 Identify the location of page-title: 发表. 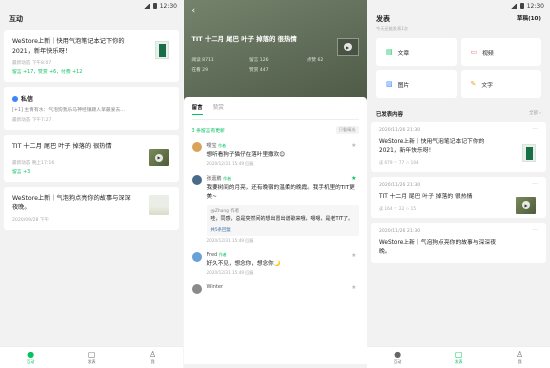
(383, 19).